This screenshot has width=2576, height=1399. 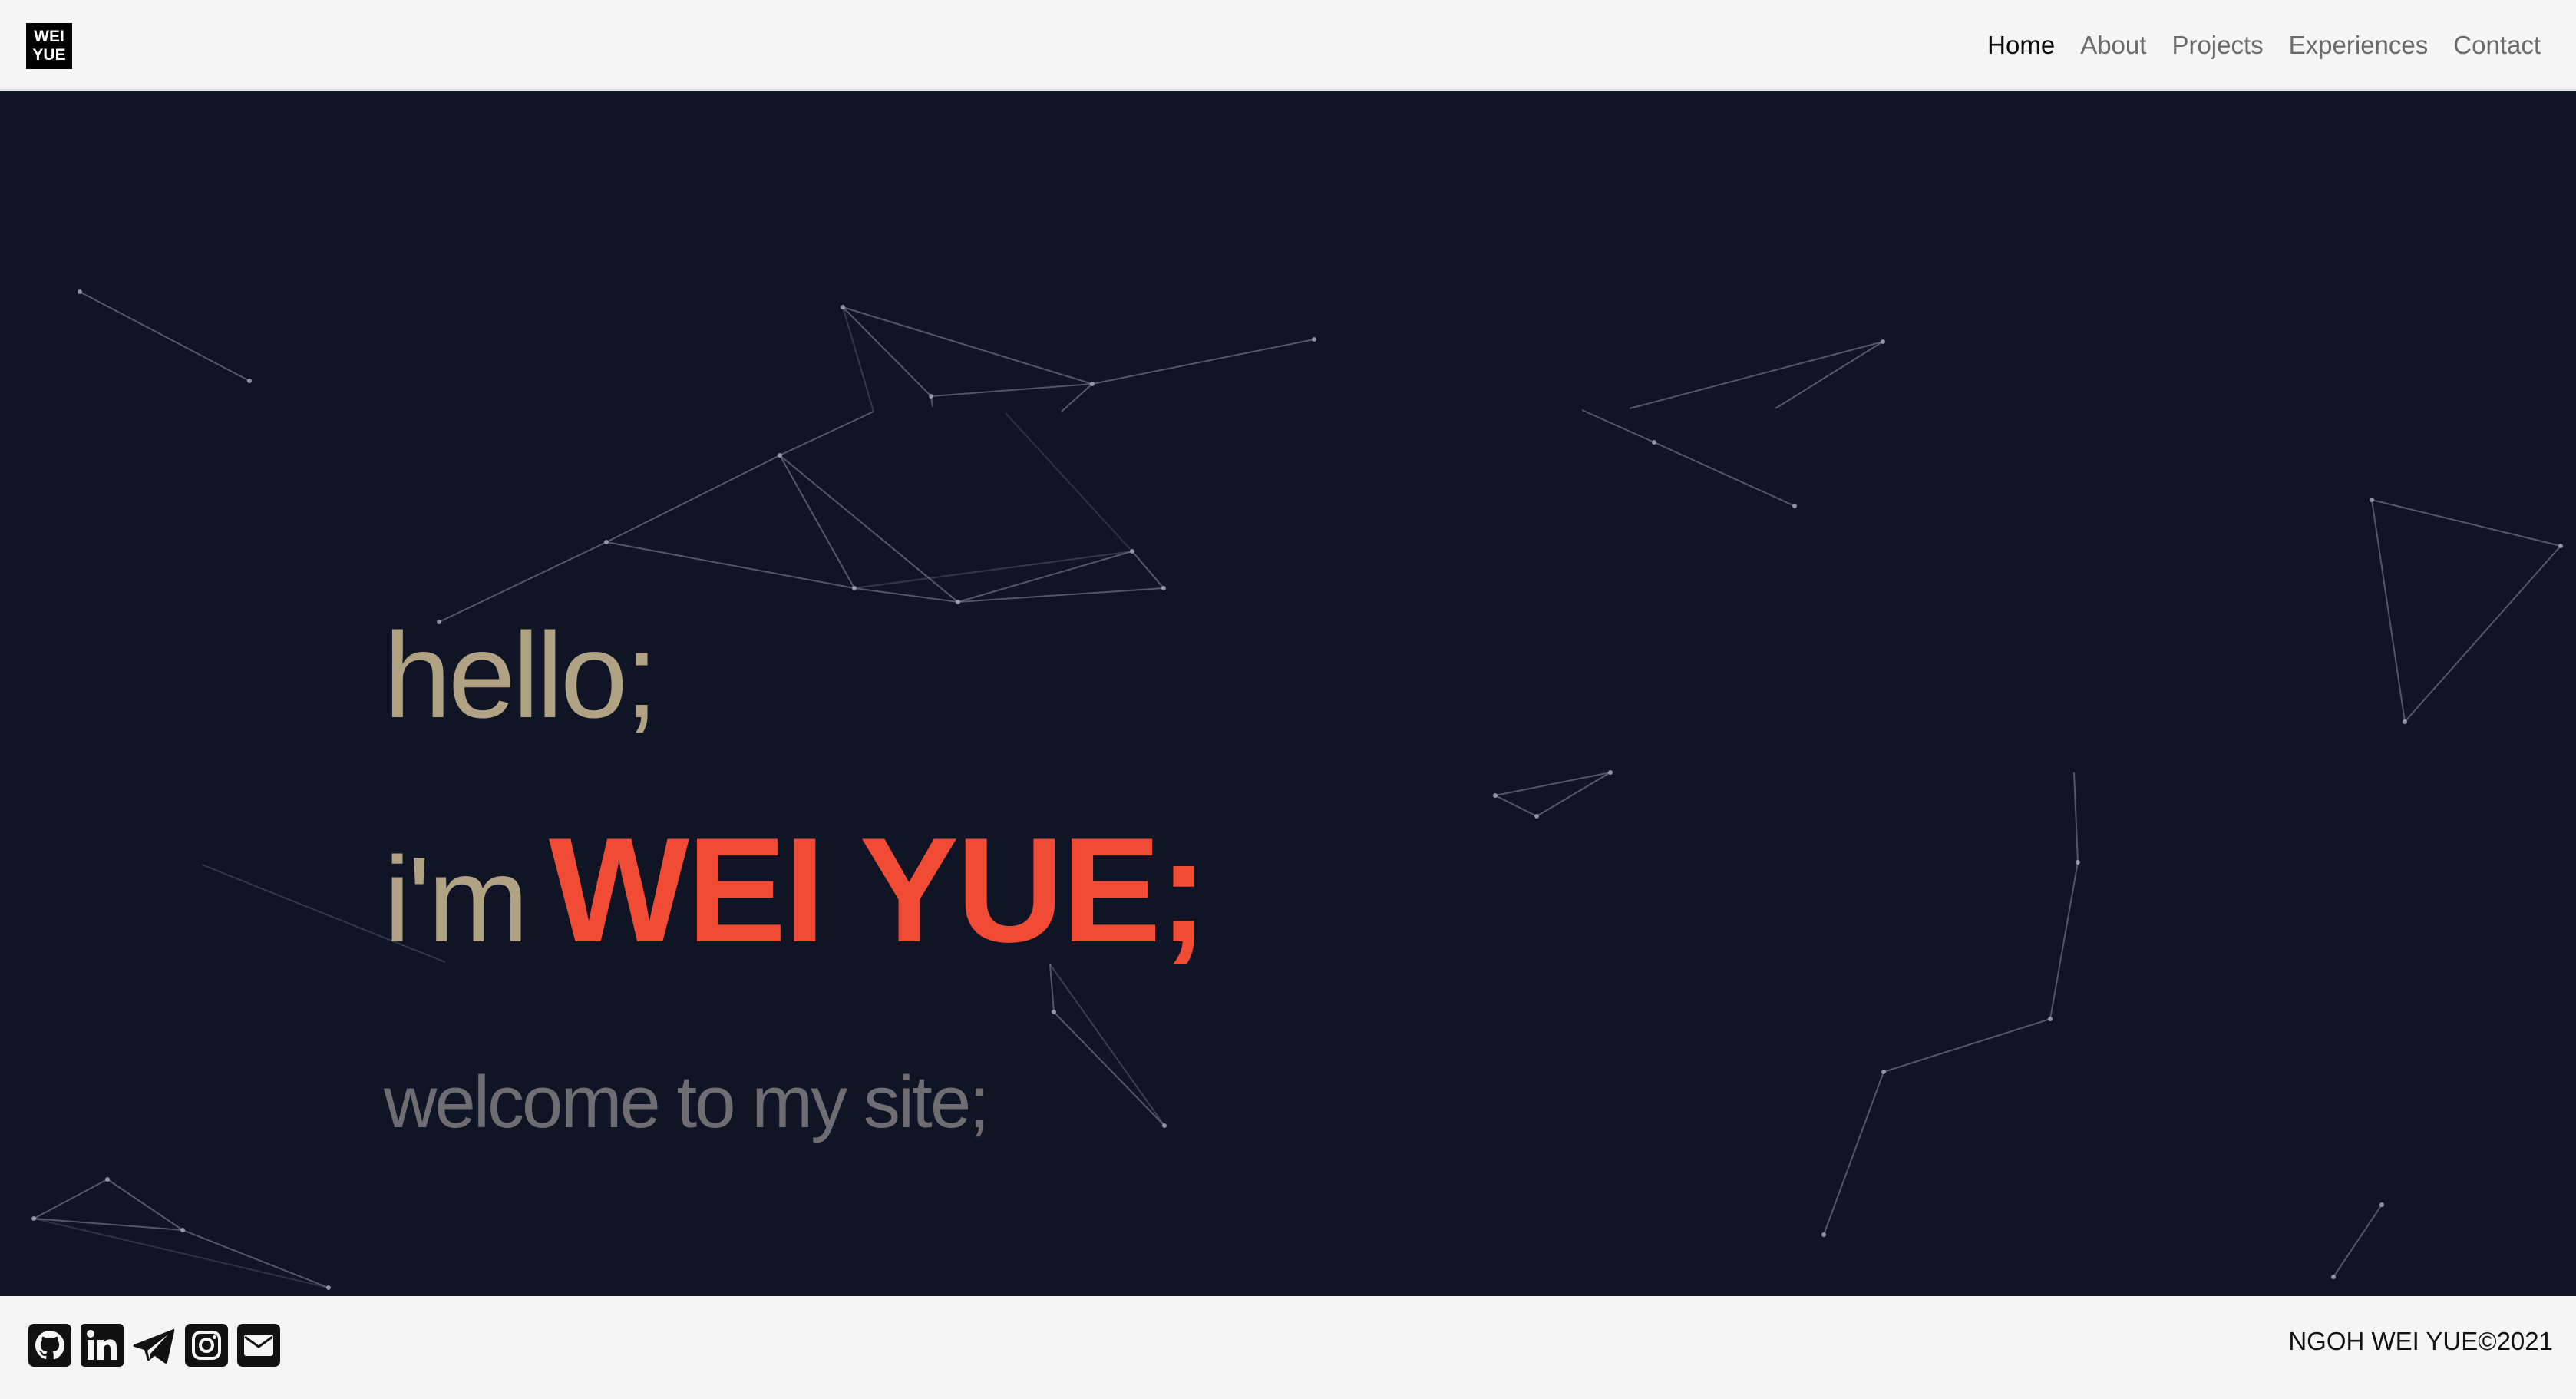 I want to click on telegram-icon, so click(x=154, y=1346).